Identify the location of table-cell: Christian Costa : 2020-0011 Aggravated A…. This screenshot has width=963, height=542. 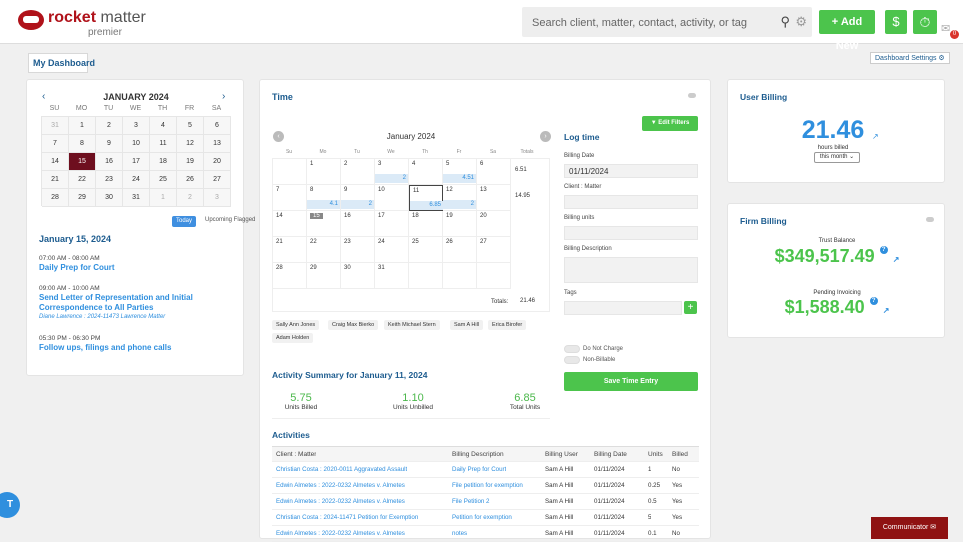
(341, 470).